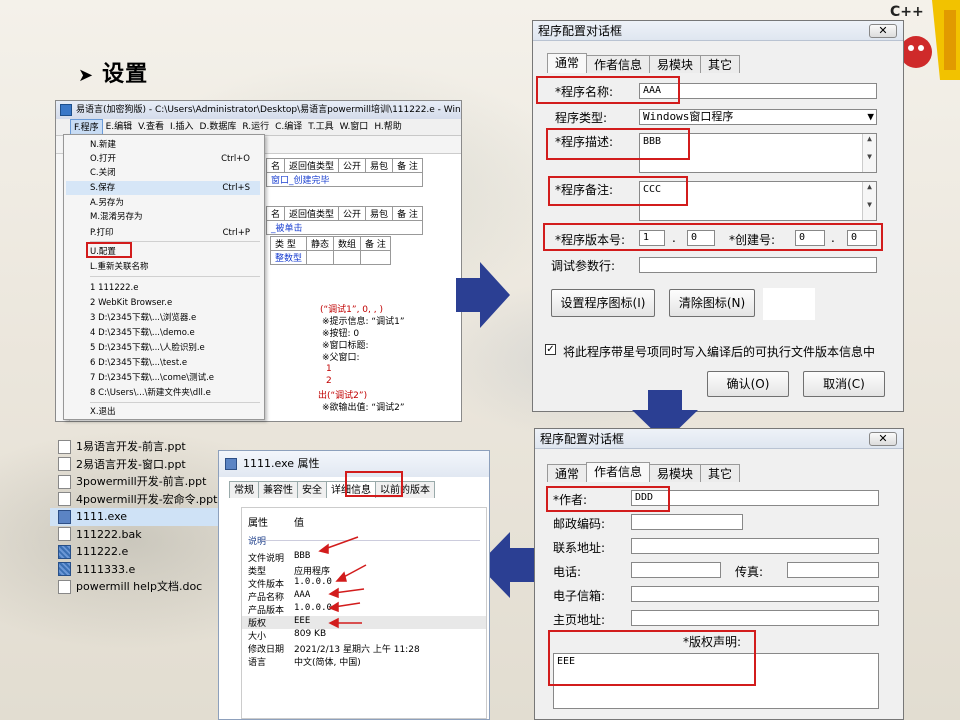 The width and height of the screenshot is (960, 720). Describe the element at coordinates (550, 349) in the screenshot. I see `version-info-checkbox: ✓` at that location.